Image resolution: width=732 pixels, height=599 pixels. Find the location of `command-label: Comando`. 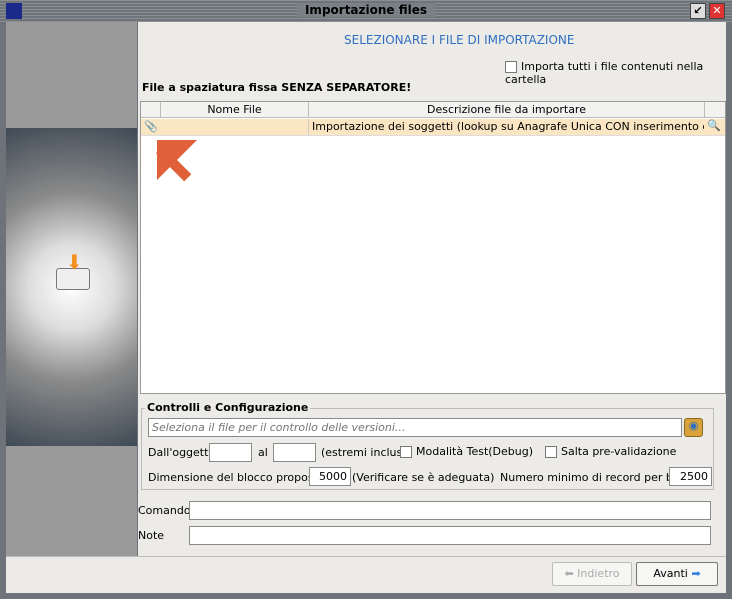

command-label: Comando is located at coordinates (164, 510).